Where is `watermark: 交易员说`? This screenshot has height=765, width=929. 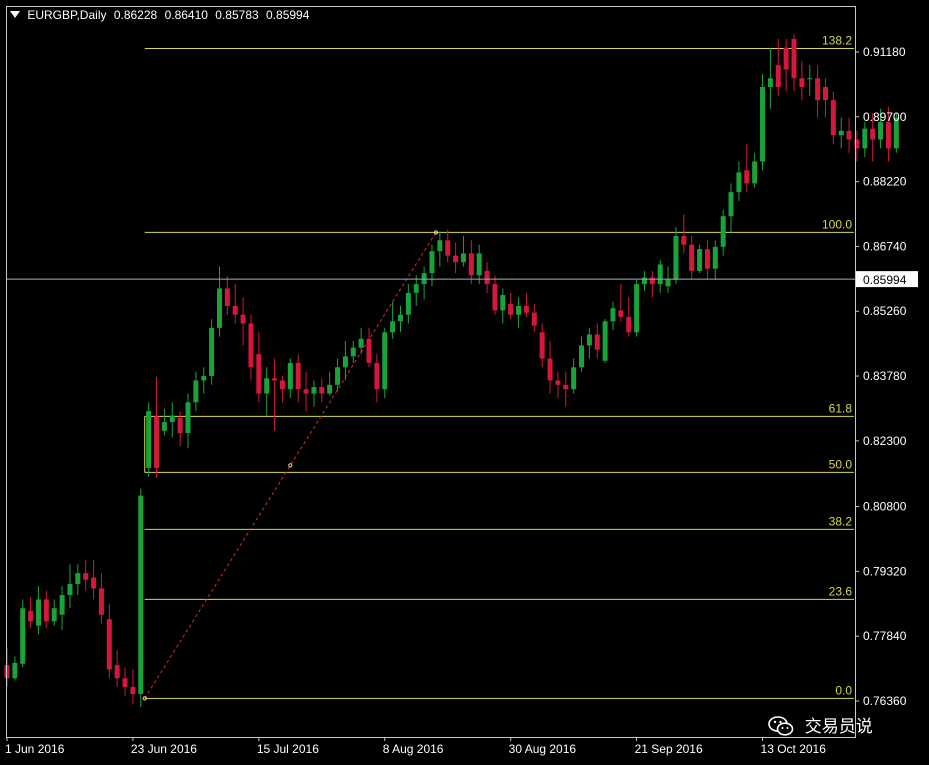
watermark: 交易员说 is located at coordinates (820, 724).